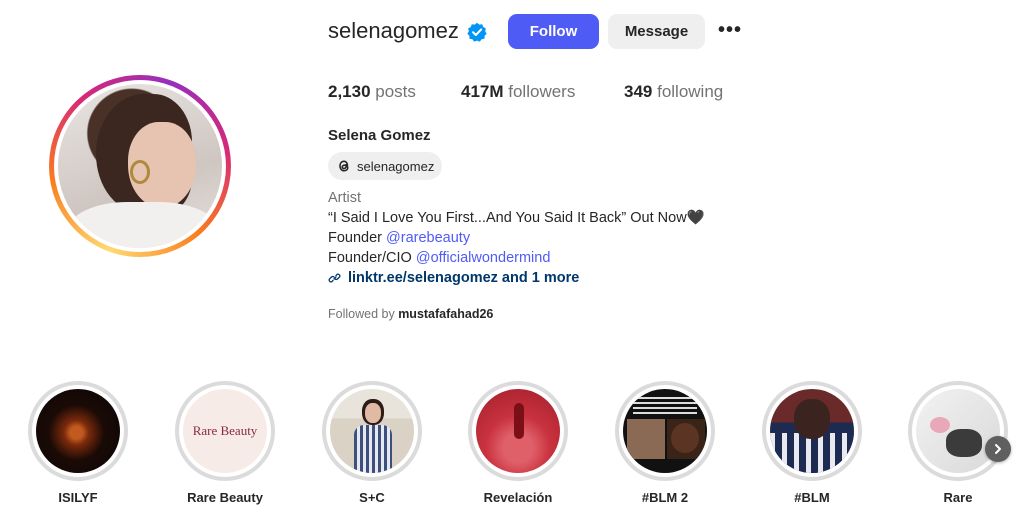 The image size is (1024, 524). Describe the element at coordinates (344, 166) in the screenshot. I see `threads-icon` at that location.